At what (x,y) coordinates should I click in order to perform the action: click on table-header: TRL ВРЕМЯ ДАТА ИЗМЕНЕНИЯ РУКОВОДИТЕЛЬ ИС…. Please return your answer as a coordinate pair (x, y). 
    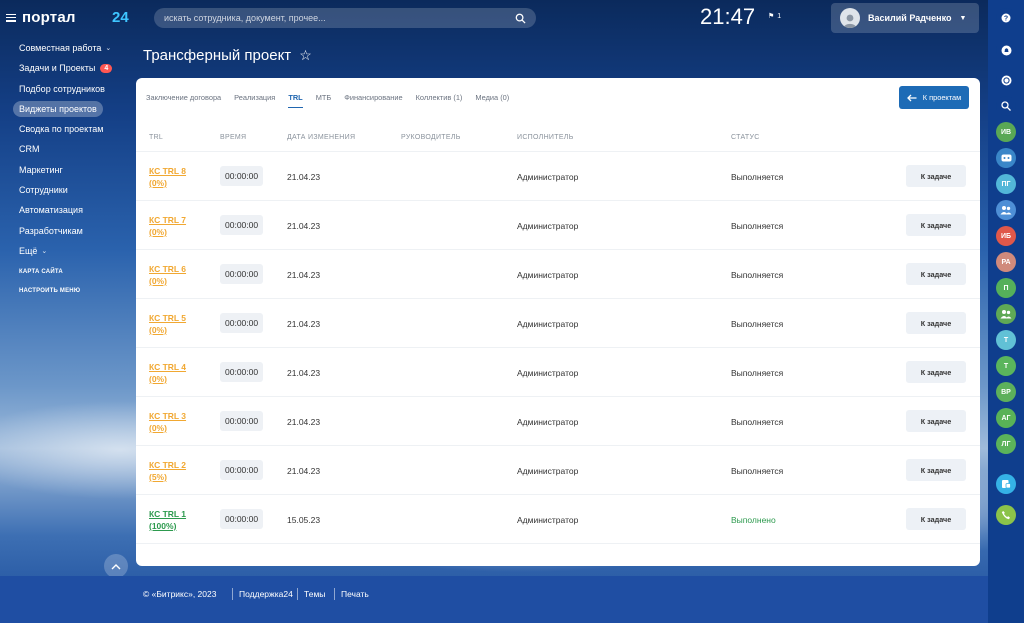
    Looking at the image, I should click on (558, 136).